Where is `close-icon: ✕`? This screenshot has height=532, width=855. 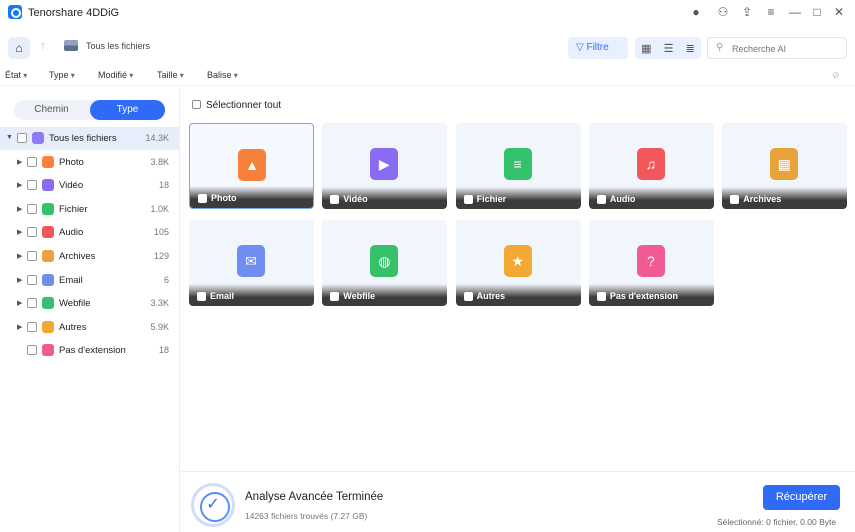 close-icon: ✕ is located at coordinates (839, 12).